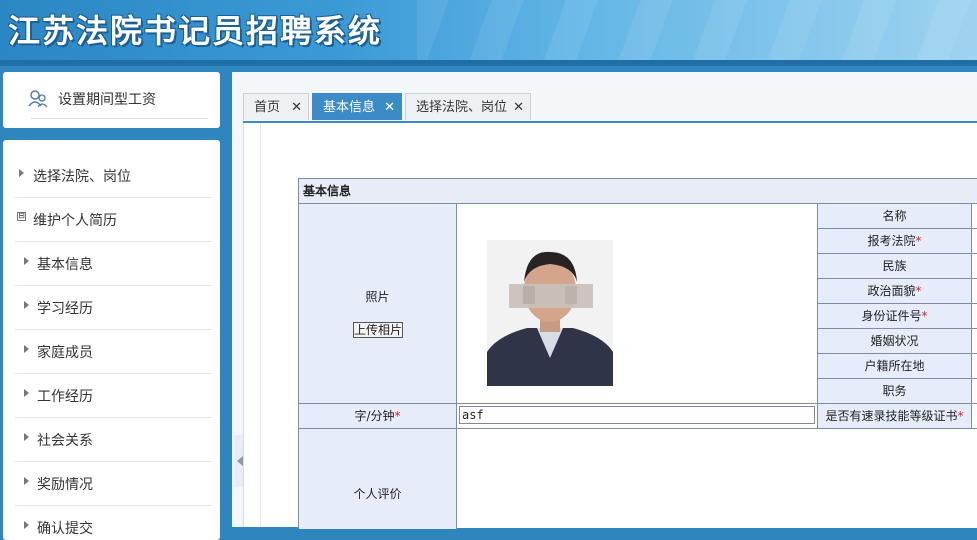  Describe the element at coordinates (974, 391) in the screenshot. I see `field-input-position` at that location.